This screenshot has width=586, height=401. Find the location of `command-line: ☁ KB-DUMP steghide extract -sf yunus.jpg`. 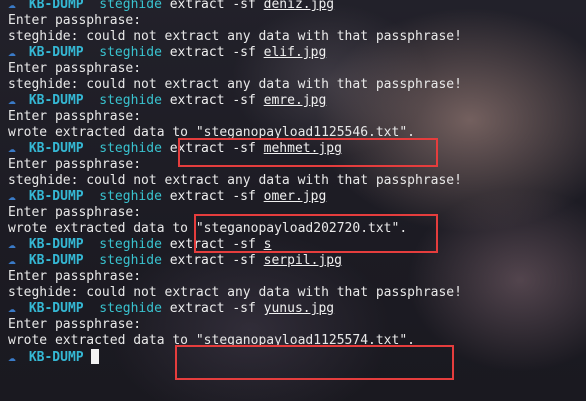

command-line: ☁ KB-DUMP steghide extract -sf yunus.jpg is located at coordinates (297, 309).